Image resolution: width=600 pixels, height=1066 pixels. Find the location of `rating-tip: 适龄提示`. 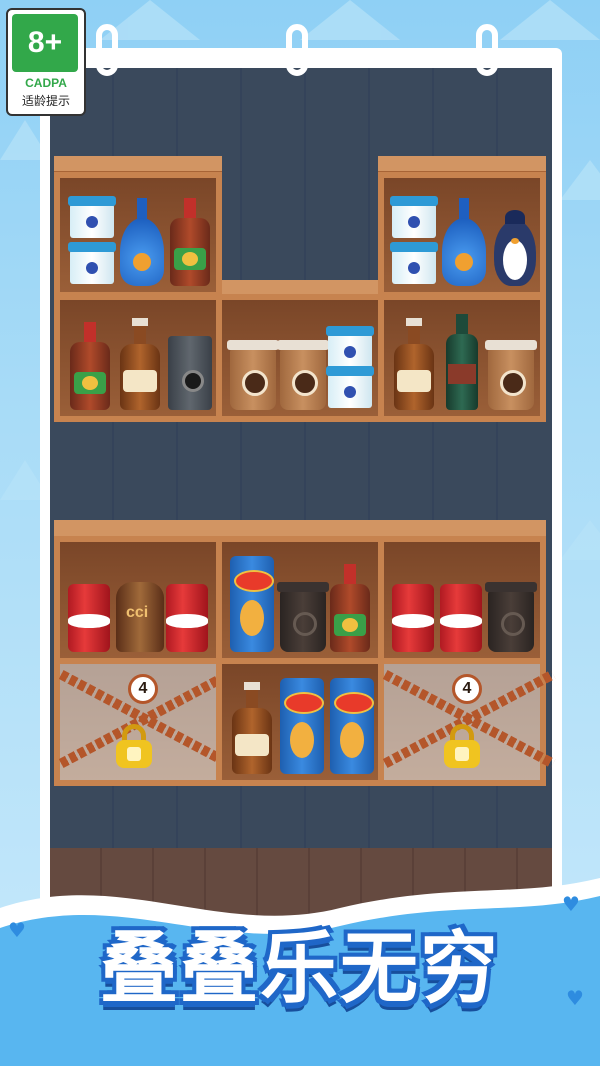

rating-tip: 适龄提示 is located at coordinates (45, 101).